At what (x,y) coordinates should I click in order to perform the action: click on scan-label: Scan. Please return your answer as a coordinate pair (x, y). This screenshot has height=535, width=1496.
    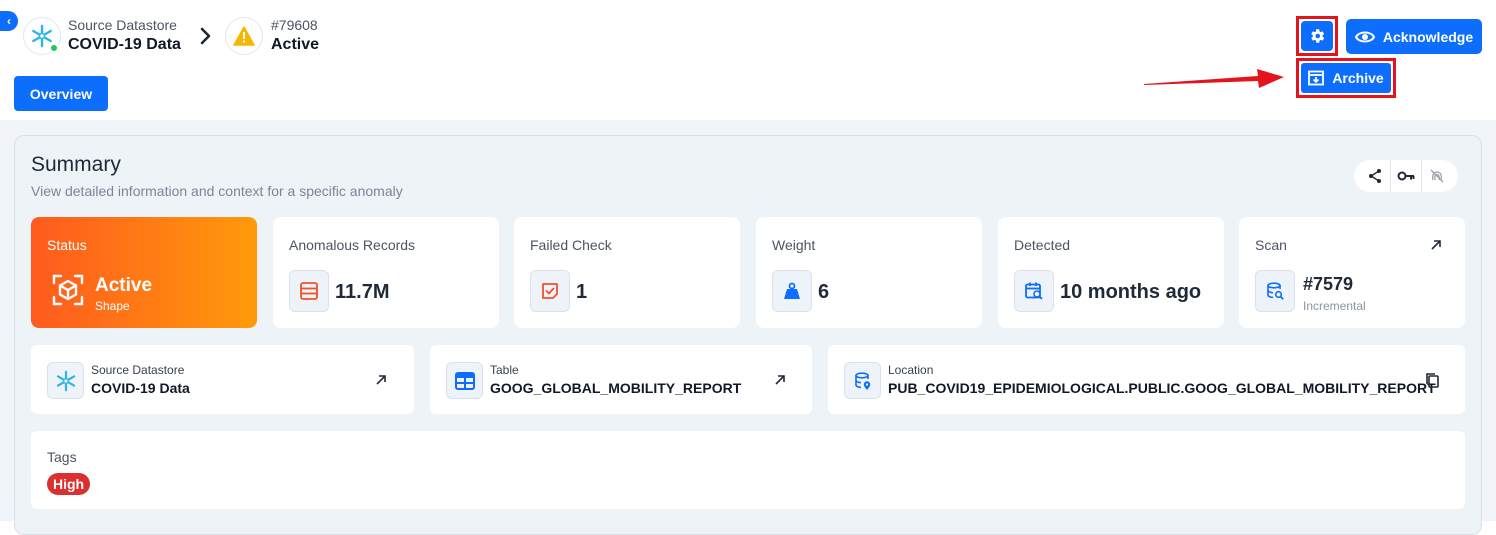
    Looking at the image, I should click on (1271, 245).